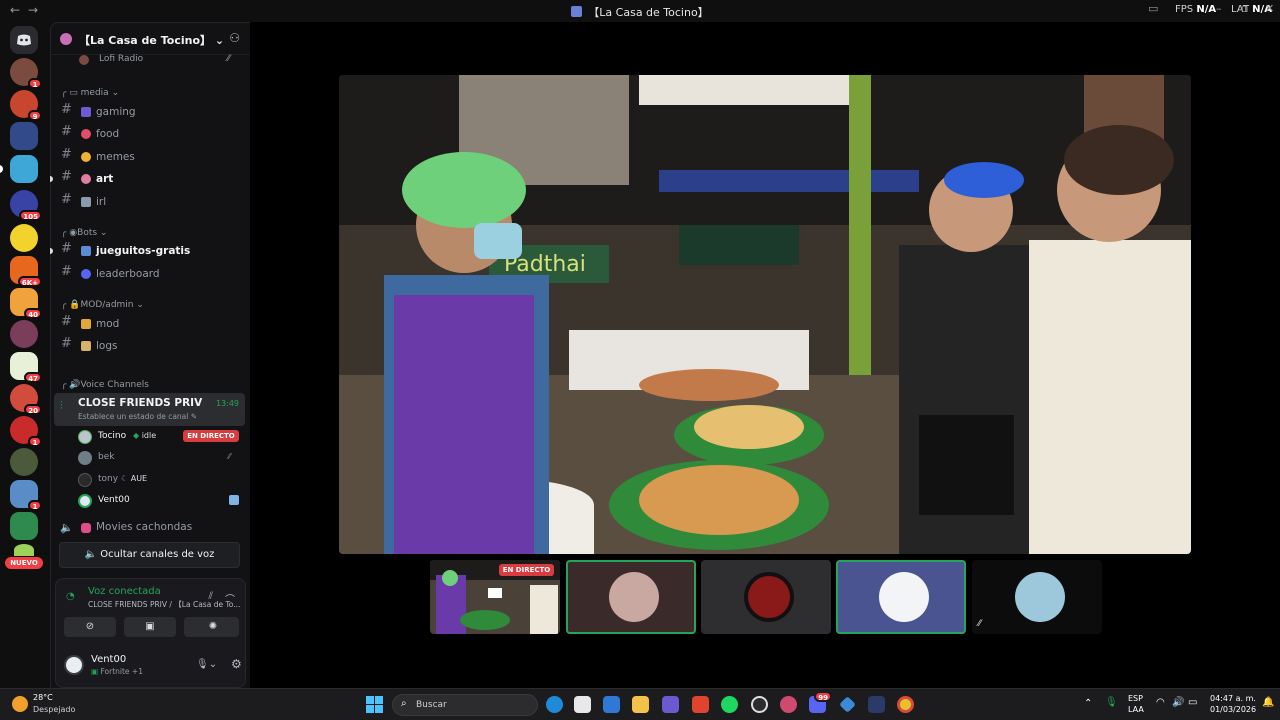  Describe the element at coordinates (1037, 597) in the screenshot. I see `participant-tile-bek: ⁄⁄` at that location.